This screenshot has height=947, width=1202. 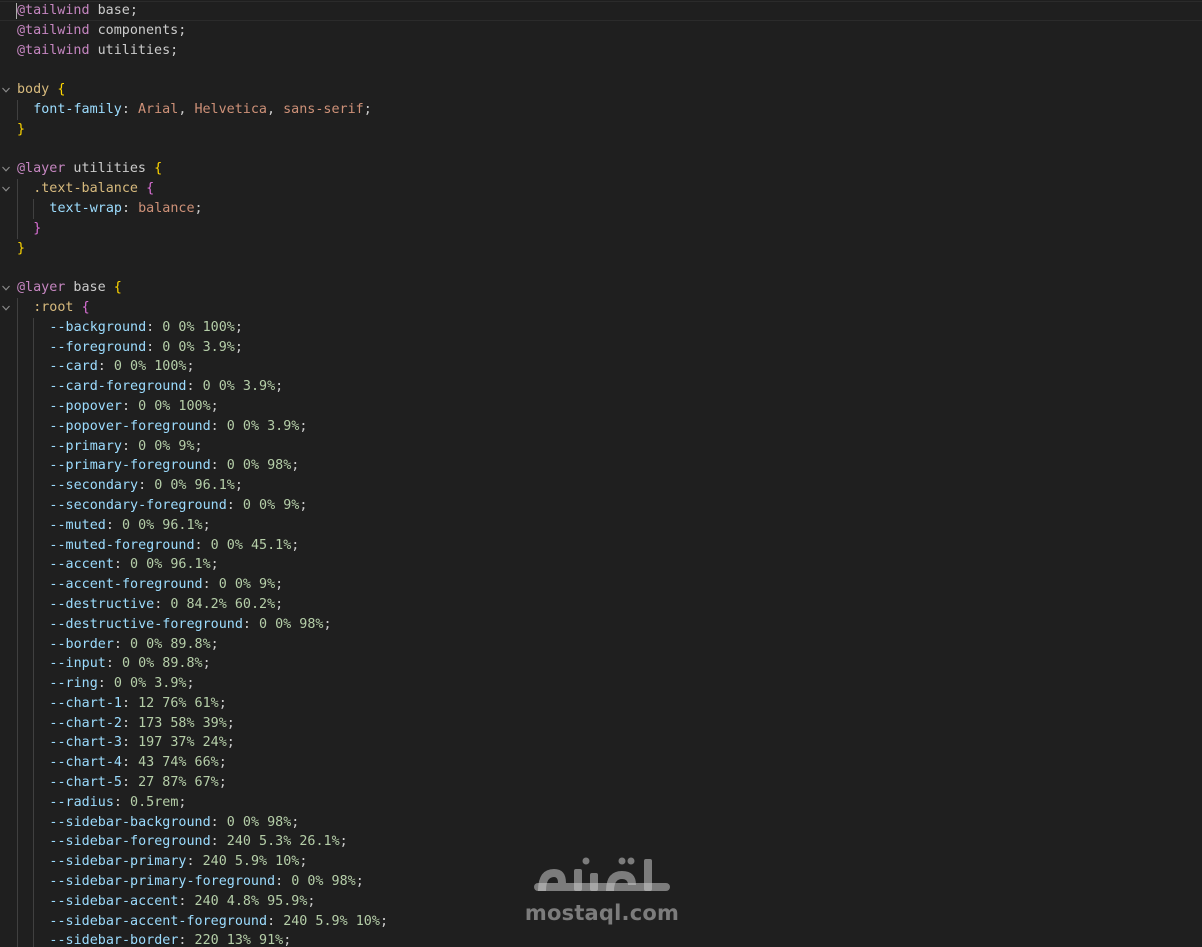 What do you see at coordinates (601, 565) in the screenshot?
I see `code-line: --accent: 0 0% 96.1%;` at bounding box center [601, 565].